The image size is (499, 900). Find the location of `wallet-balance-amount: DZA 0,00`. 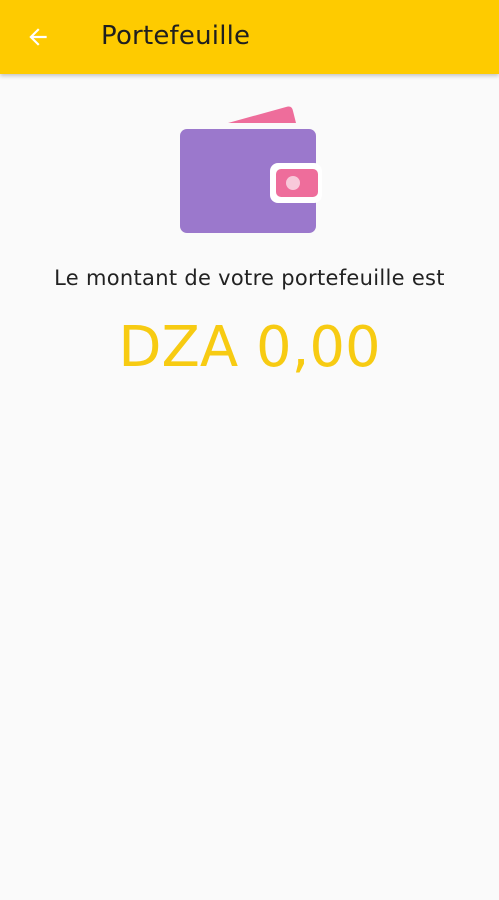

wallet-balance-amount: DZA 0,00 is located at coordinates (249, 347).